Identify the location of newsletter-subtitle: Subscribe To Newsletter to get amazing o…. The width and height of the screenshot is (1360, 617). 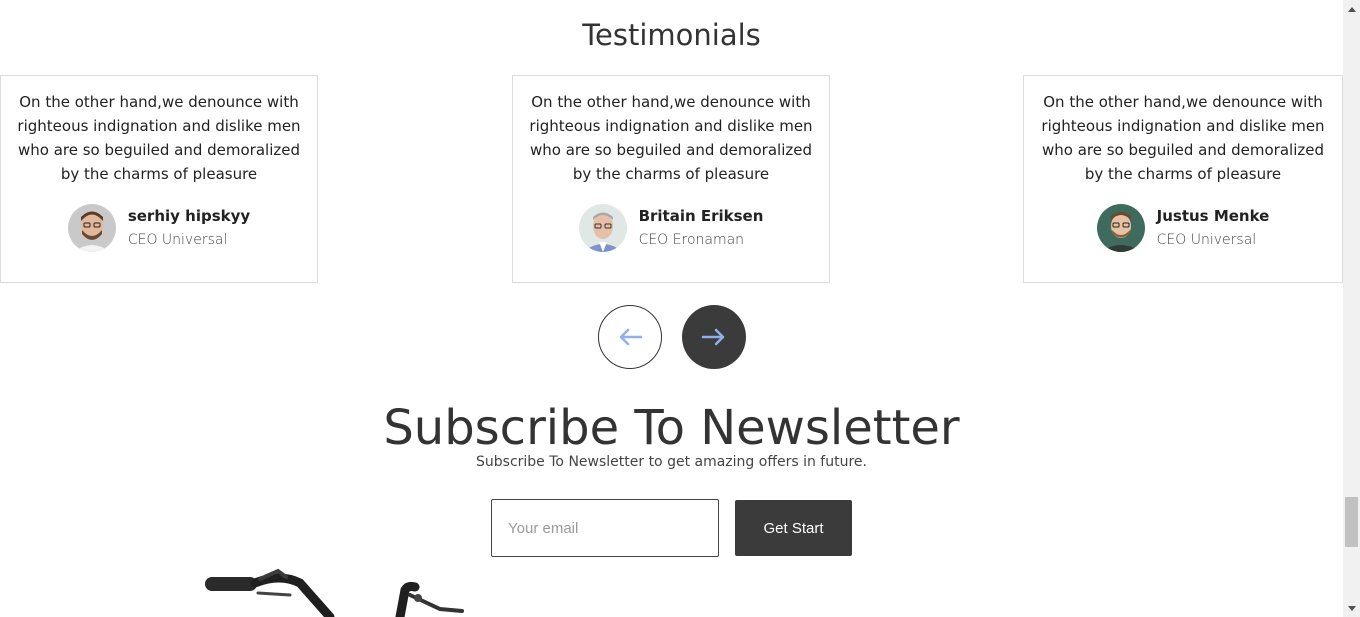
(671, 462).